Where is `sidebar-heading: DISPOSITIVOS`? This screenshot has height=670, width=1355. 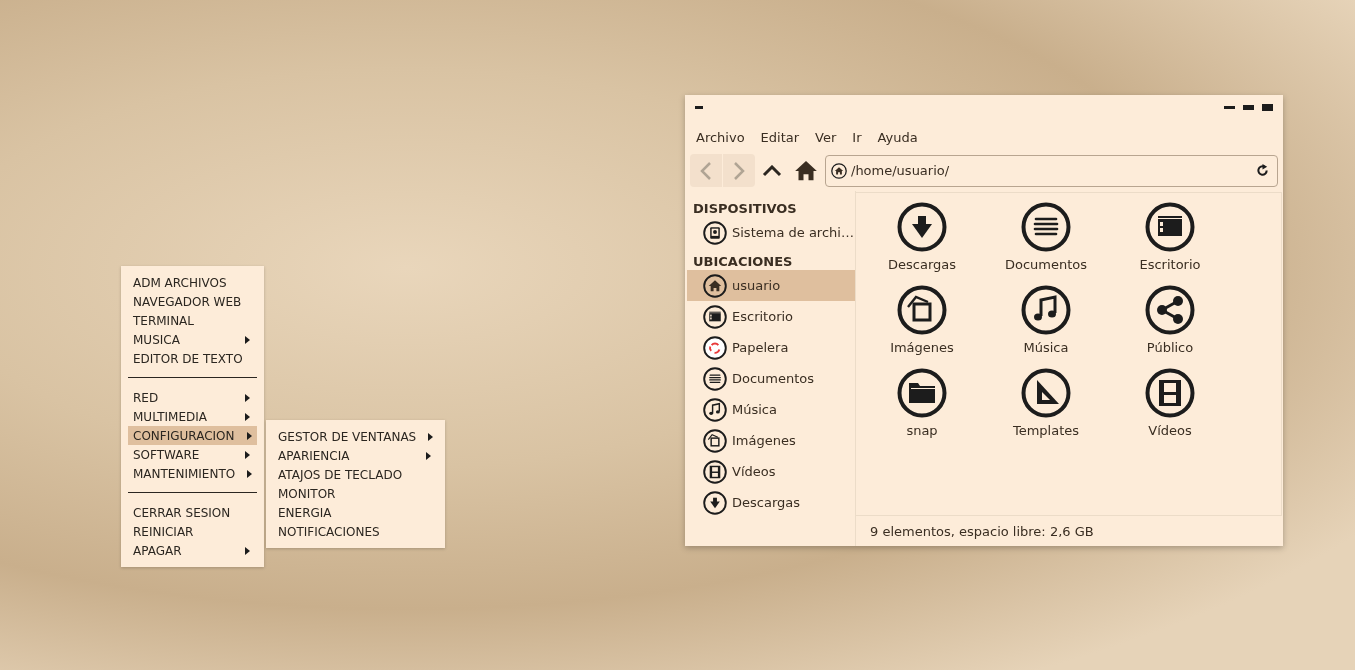
sidebar-heading: DISPOSITIVOS is located at coordinates (745, 208).